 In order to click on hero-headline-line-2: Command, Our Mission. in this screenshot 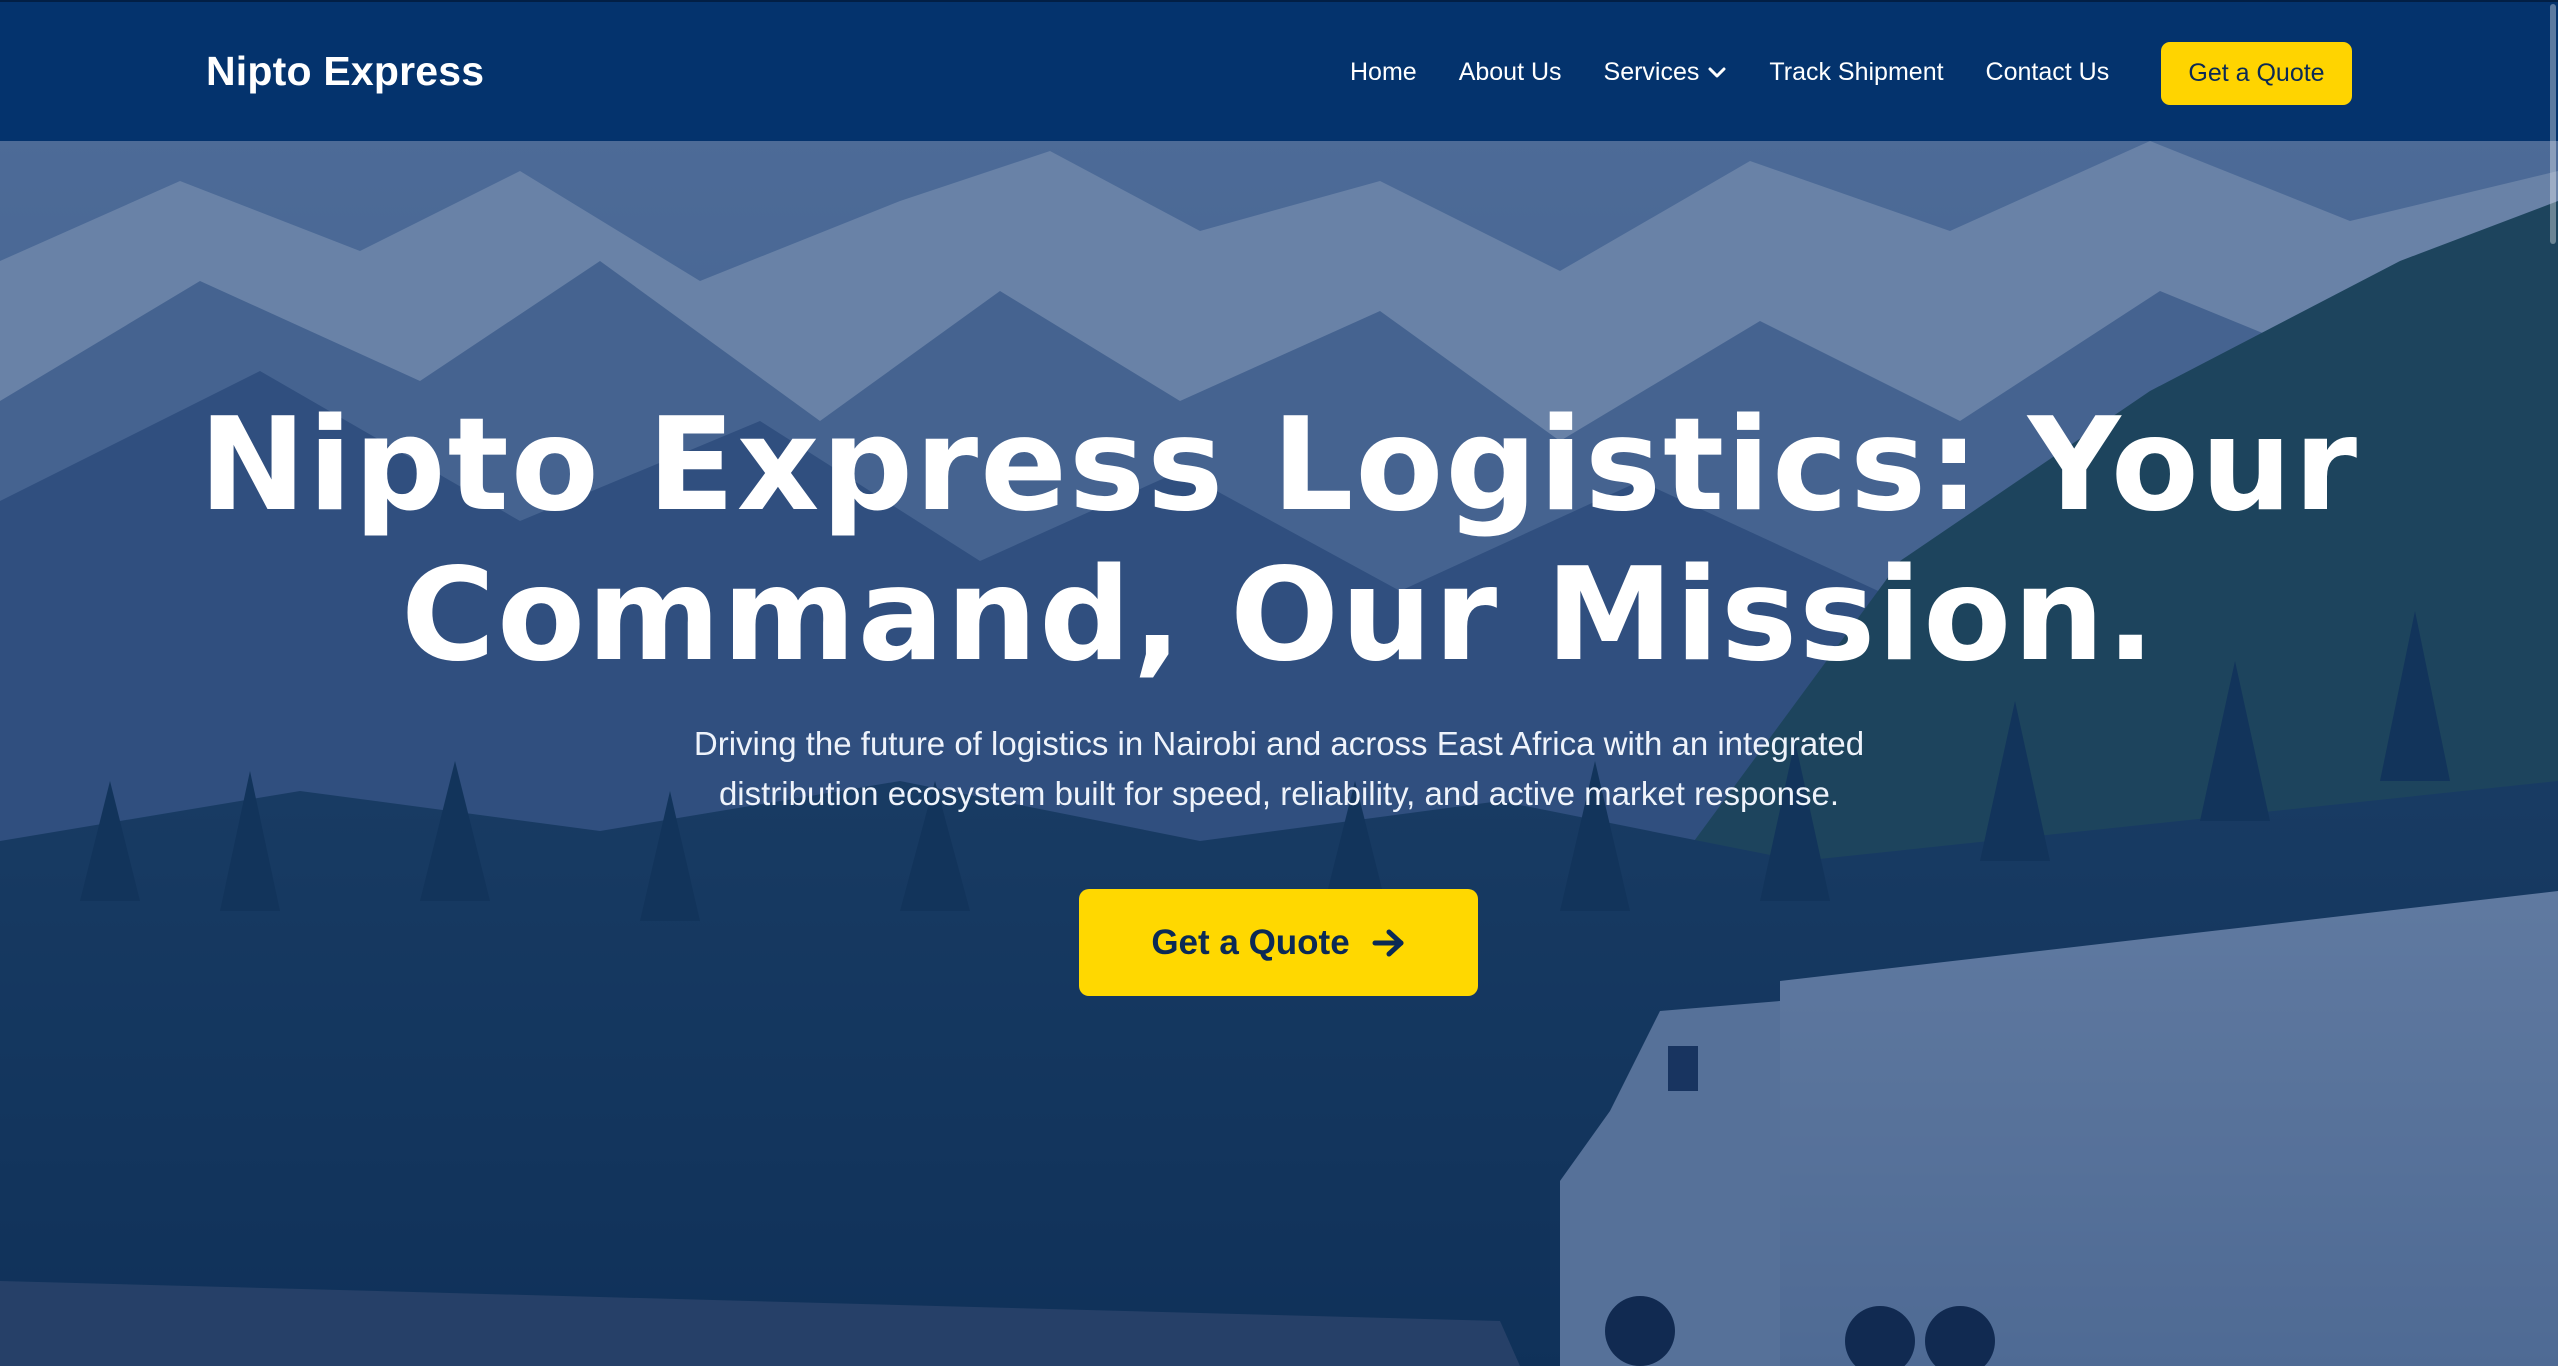, I will do `click(1279, 615)`.